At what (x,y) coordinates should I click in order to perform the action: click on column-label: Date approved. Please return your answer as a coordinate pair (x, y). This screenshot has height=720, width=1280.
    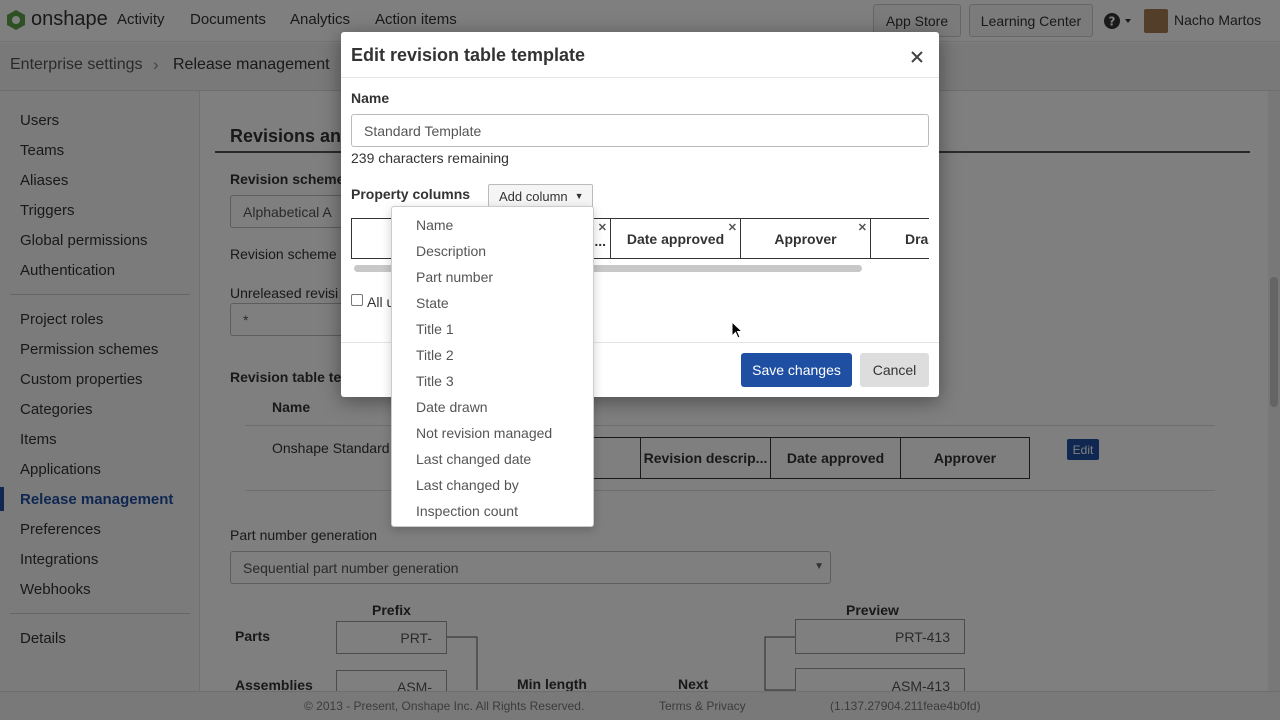
    Looking at the image, I should click on (675, 238).